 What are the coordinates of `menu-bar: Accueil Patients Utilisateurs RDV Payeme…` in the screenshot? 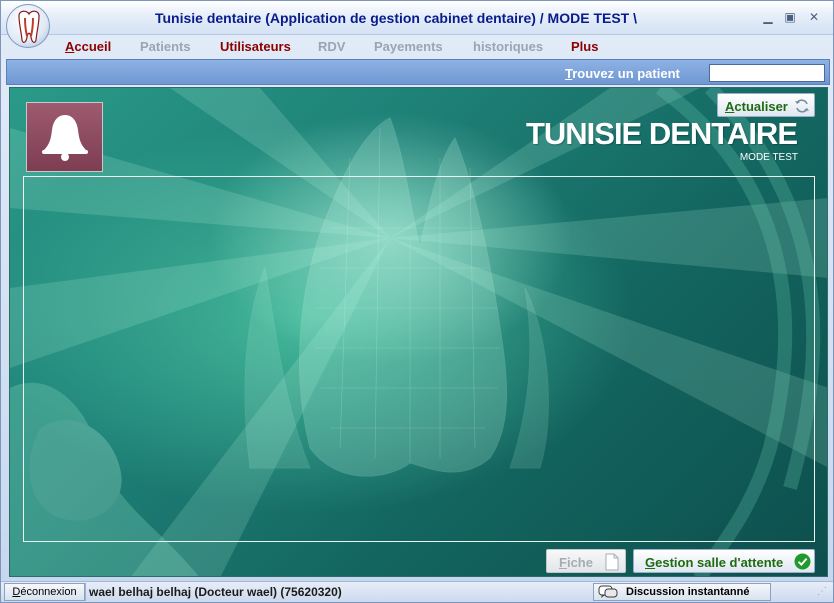 It's located at (417, 46).